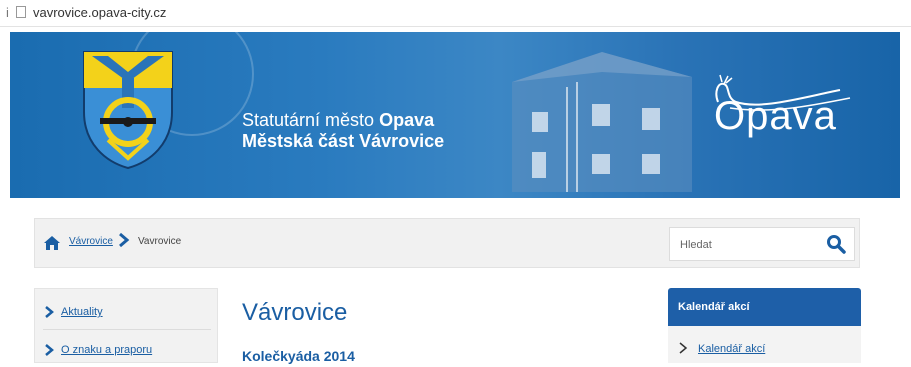 The height and width of the screenshot is (367, 911). Describe the element at coordinates (127, 312) in the screenshot. I see `sidebar-item-aktuality: Aktuality` at that location.